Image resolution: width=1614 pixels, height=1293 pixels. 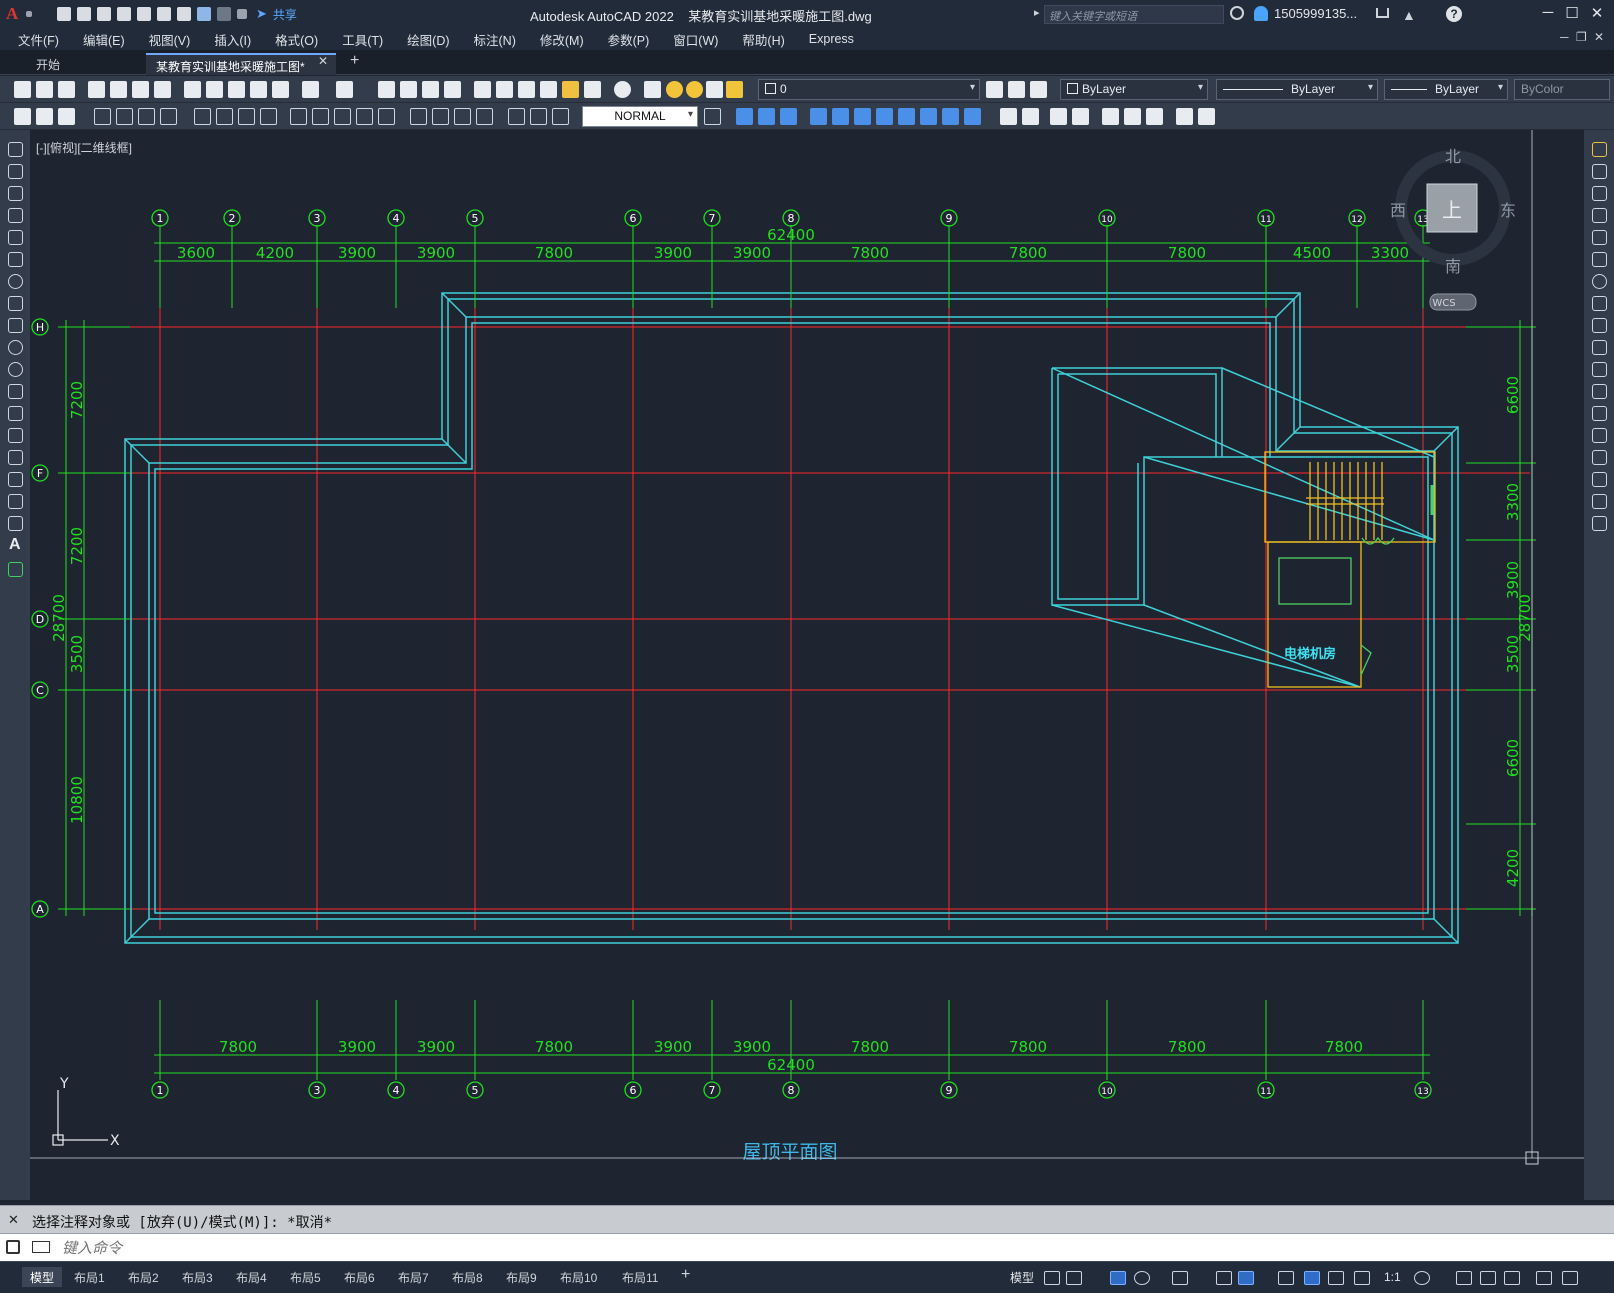 I want to click on menu-express: Express, so click(x=831, y=39).